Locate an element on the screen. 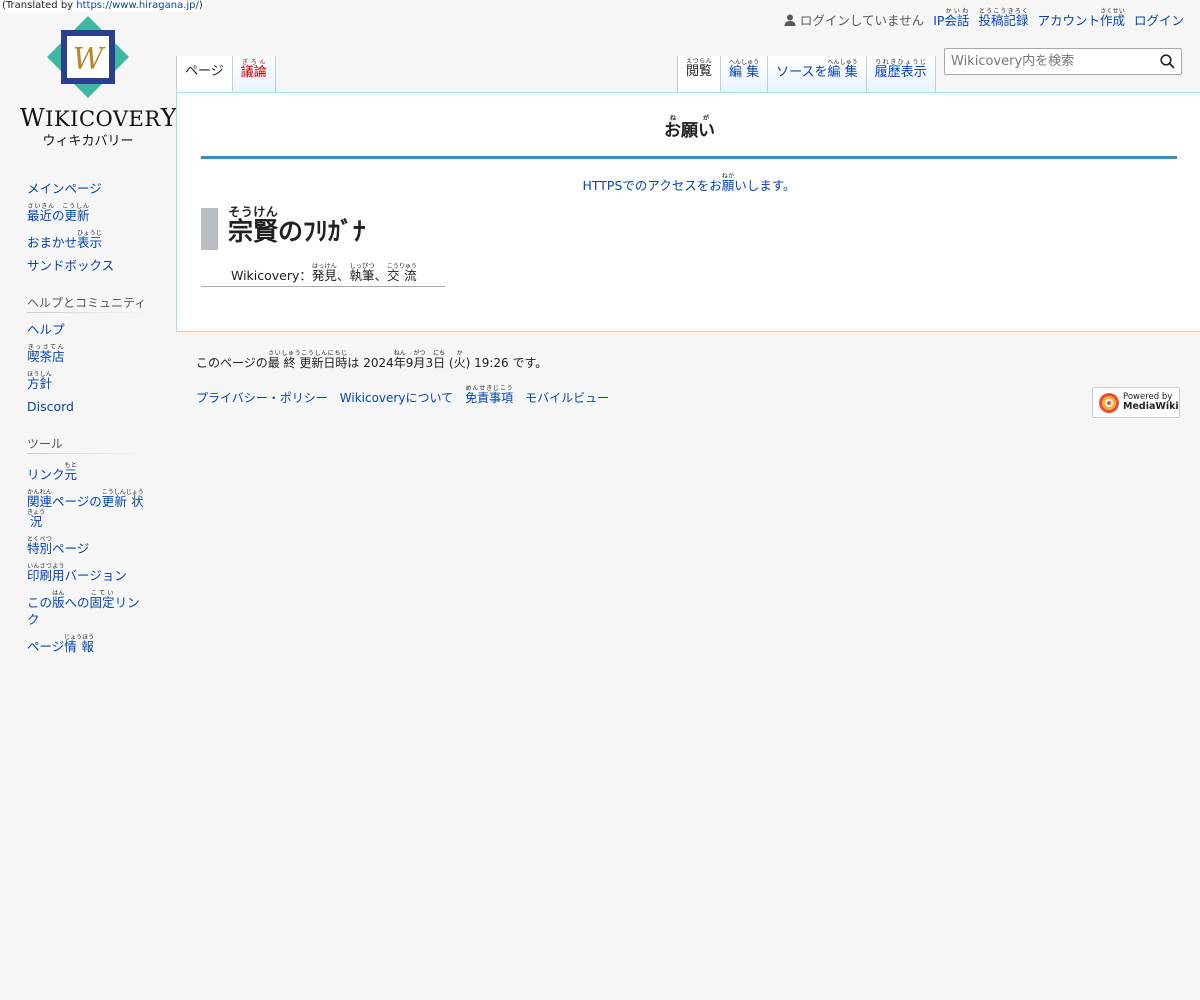  search-box is located at coordinates (1063, 61).